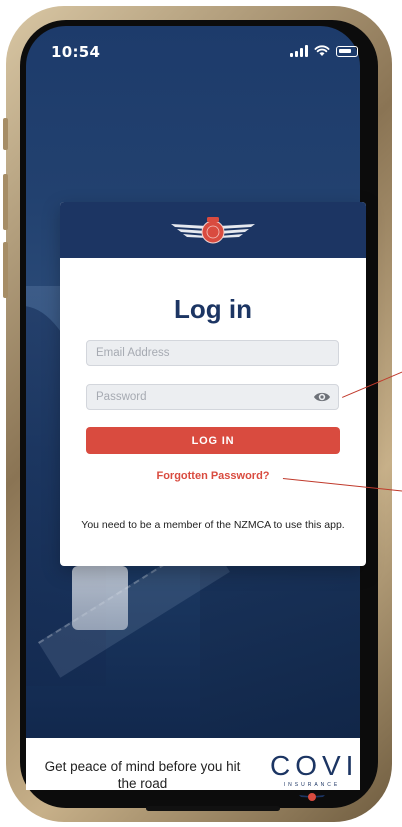 The height and width of the screenshot is (827, 402). I want to click on volume-down-button, so click(5, 270).